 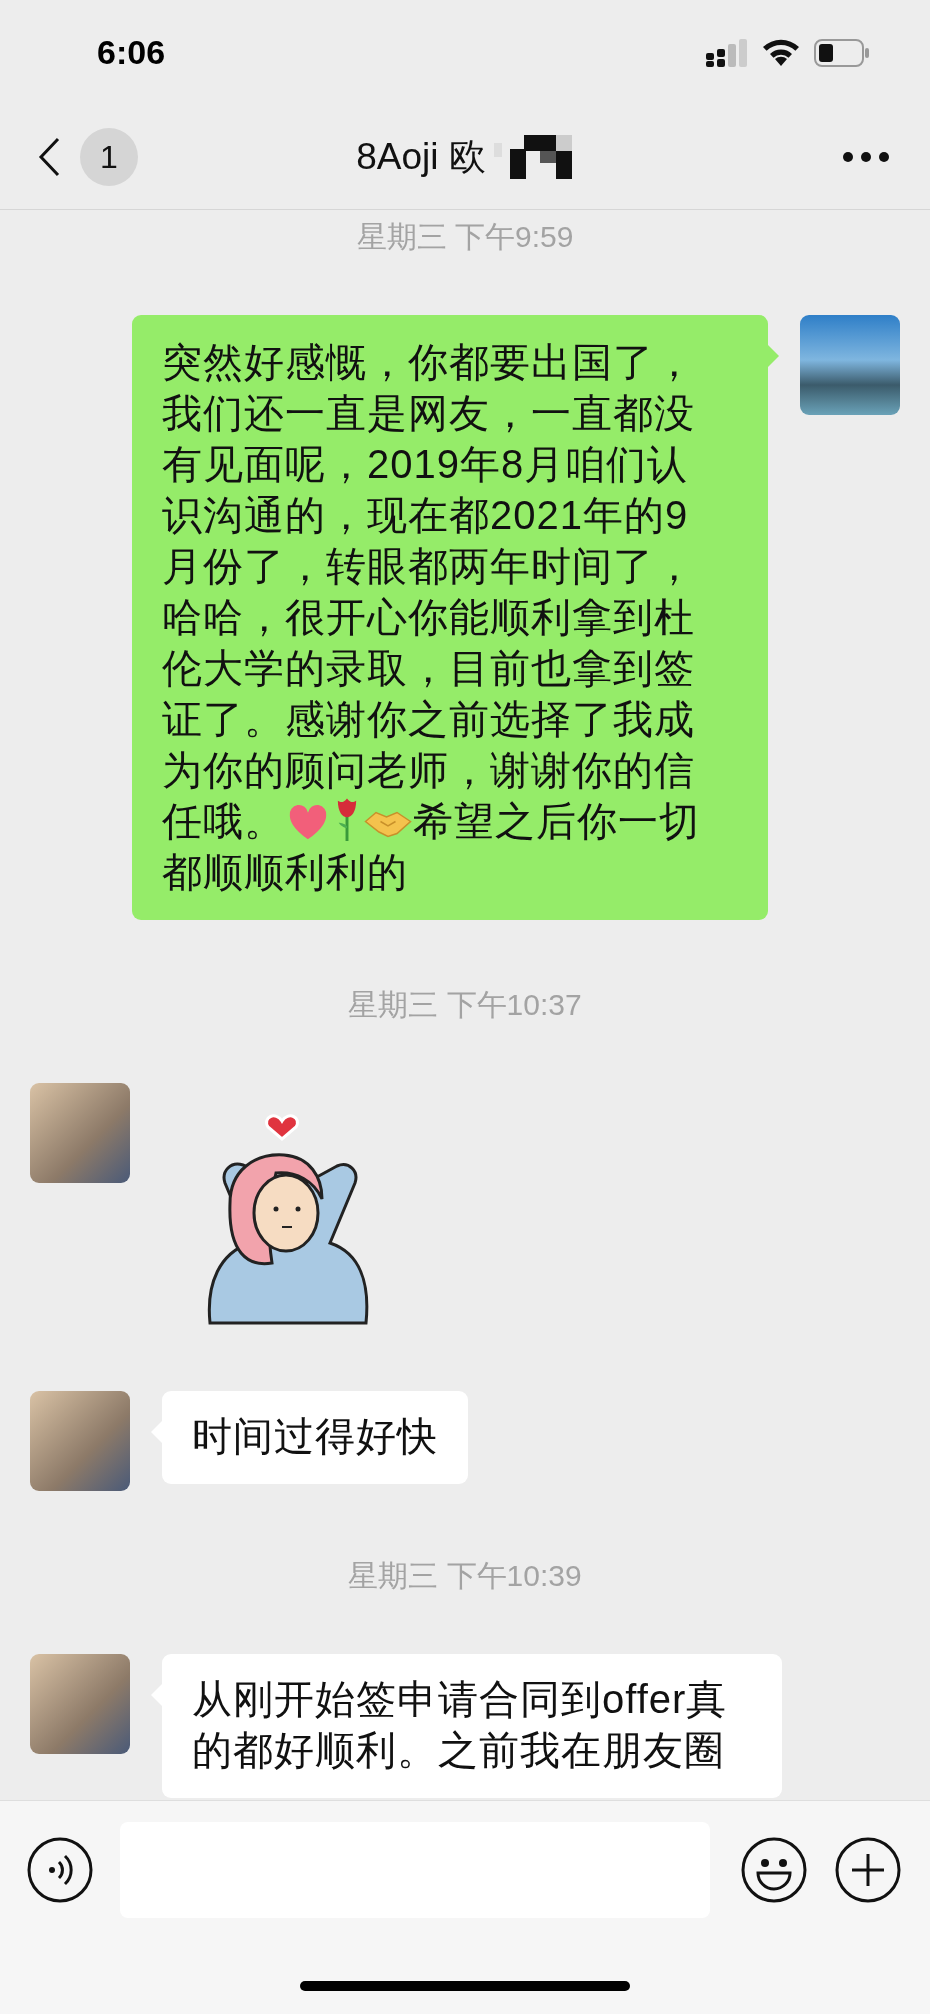 What do you see at coordinates (460, 1724) in the screenshot?
I see `message-text: 从刚开始签申请合同到offer真的都好顺利。之前我在朋友圈` at bounding box center [460, 1724].